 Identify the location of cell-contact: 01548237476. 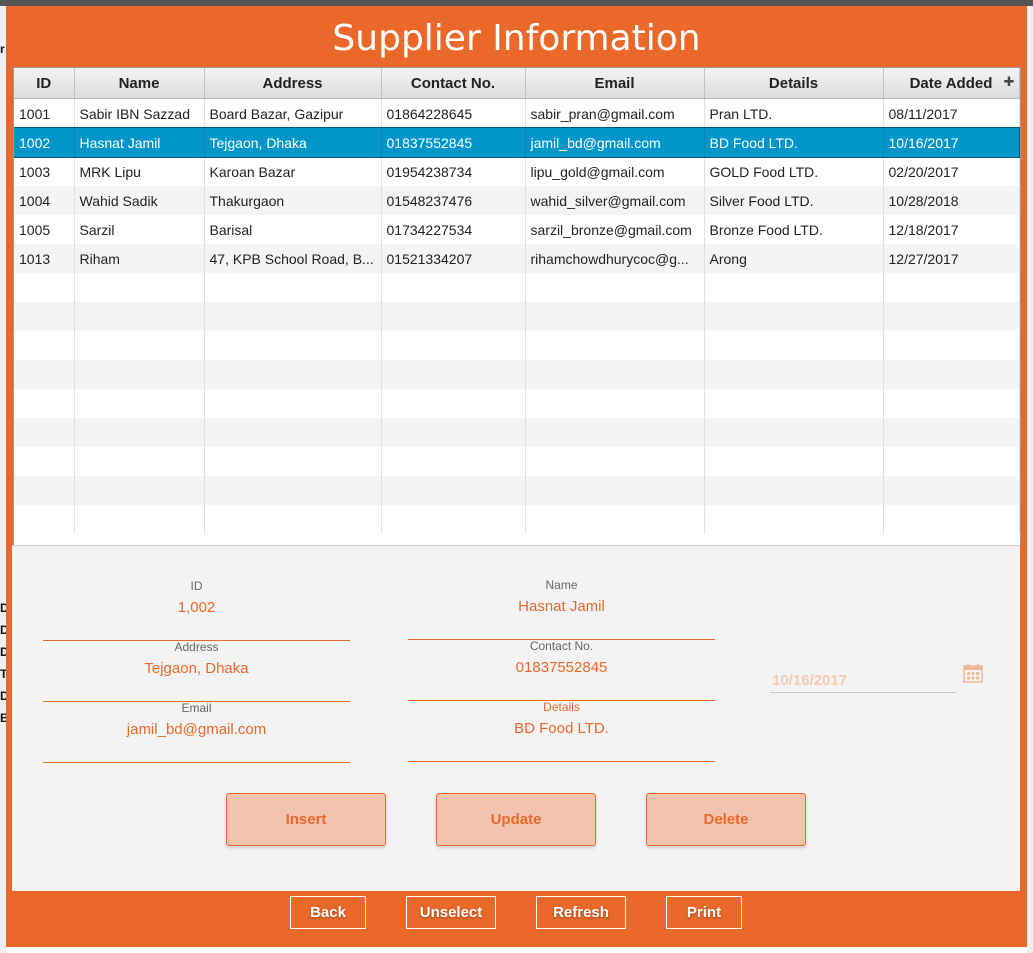
(453, 200).